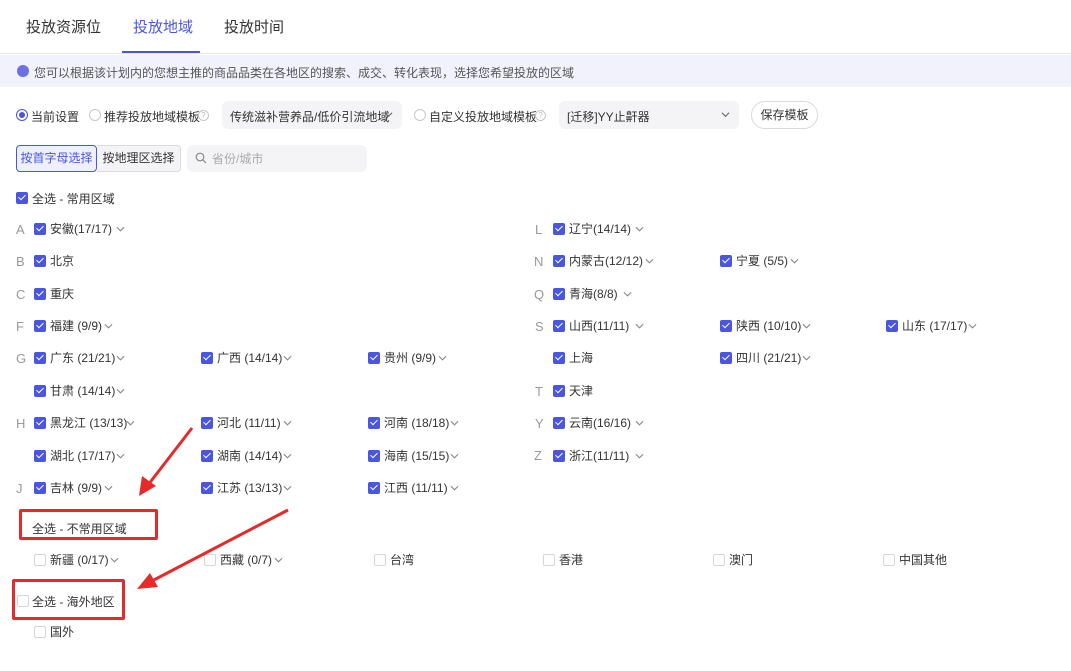 The width and height of the screenshot is (1071, 671). Describe the element at coordinates (95, 115) in the screenshot. I see `recommend-template-radio` at that location.